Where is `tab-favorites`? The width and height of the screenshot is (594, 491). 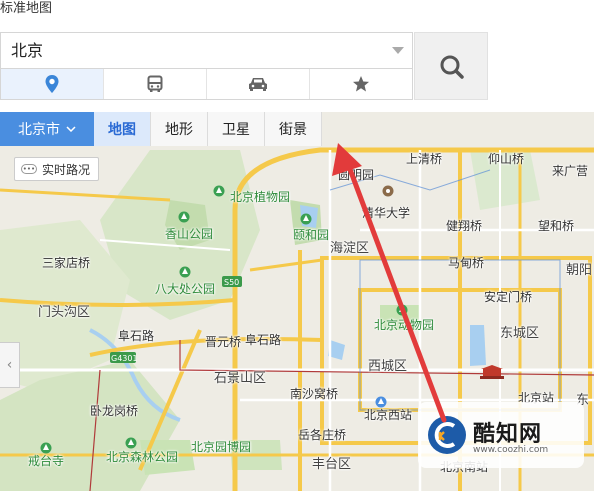
tab-favorites is located at coordinates (361, 84).